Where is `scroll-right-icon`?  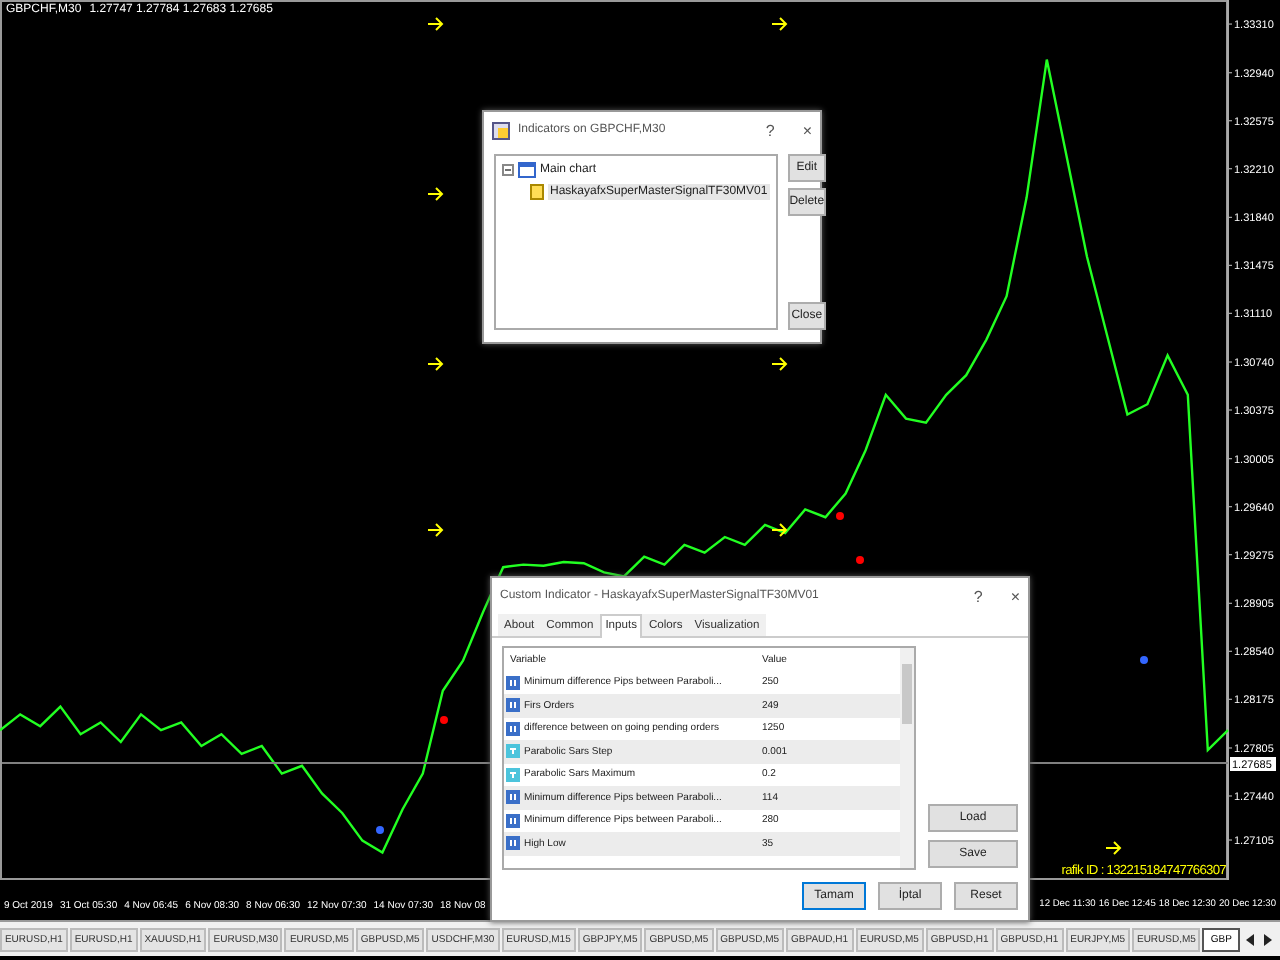 scroll-right-icon is located at coordinates (1267, 939).